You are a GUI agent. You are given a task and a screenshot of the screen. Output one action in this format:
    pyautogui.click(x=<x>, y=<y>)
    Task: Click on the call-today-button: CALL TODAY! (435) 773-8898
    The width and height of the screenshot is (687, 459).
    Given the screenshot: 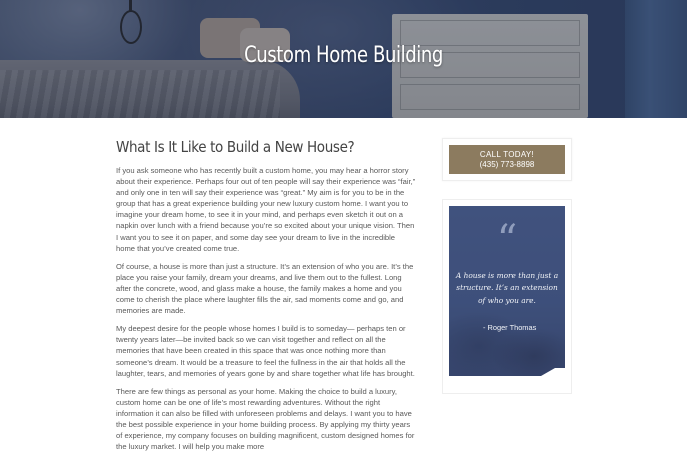 What is the action you would take?
    pyautogui.click(x=507, y=159)
    